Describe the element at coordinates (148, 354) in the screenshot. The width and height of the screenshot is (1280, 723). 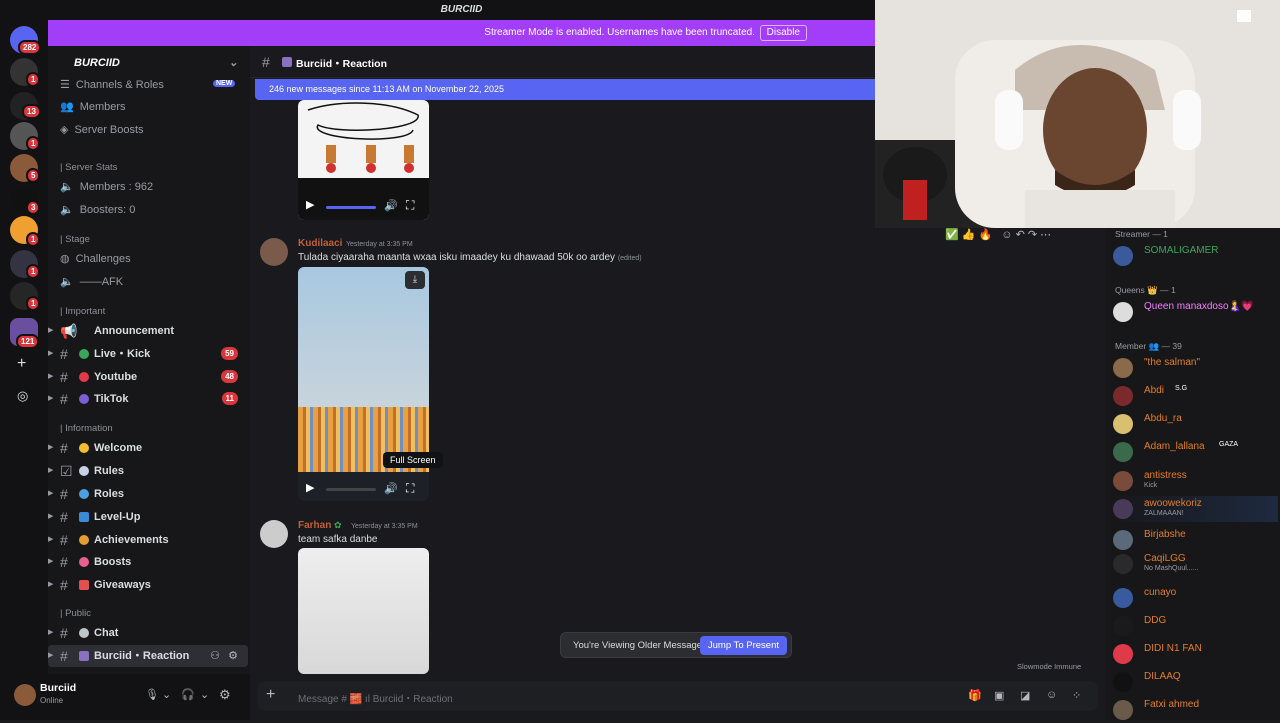
I see `channel-live-kick: ▶ # Live・Kick 59` at that location.